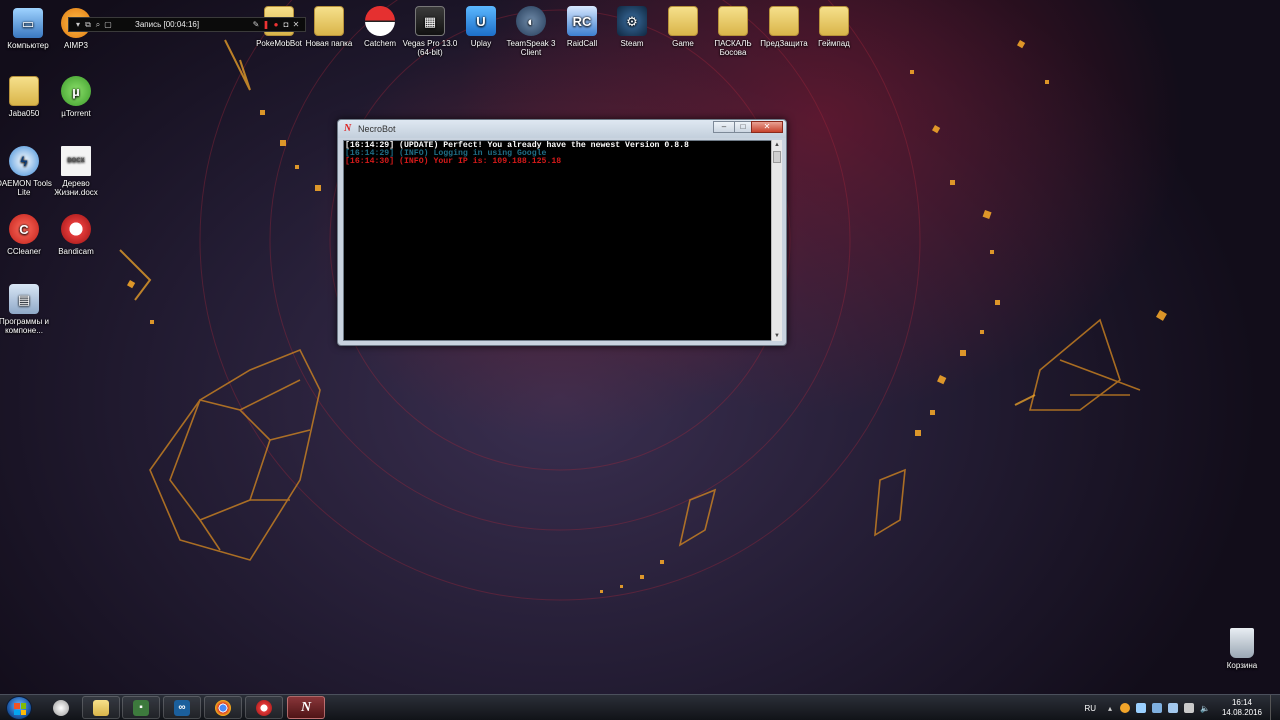 The image size is (1280, 720). Describe the element at coordinates (724, 127) in the screenshot. I see `minimize-button: –` at that location.